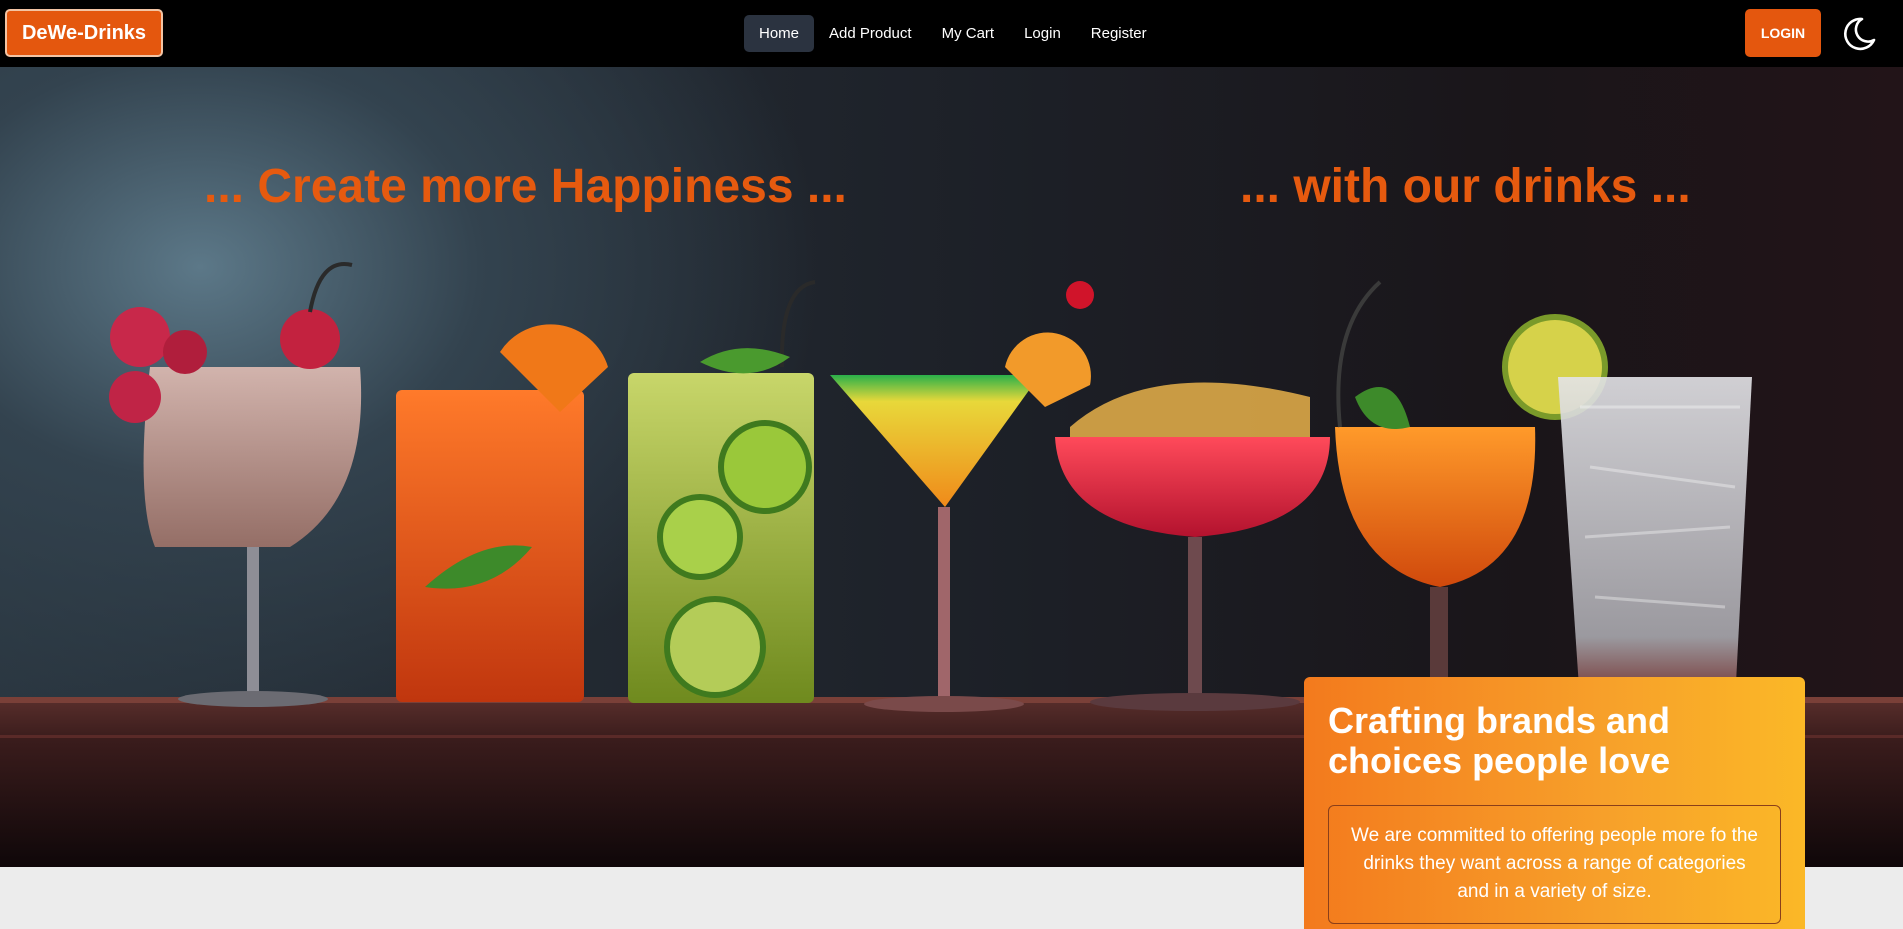  Describe the element at coordinates (1499, 740) in the screenshot. I see `promo-card-title: Crafting brands and choices people love` at that location.